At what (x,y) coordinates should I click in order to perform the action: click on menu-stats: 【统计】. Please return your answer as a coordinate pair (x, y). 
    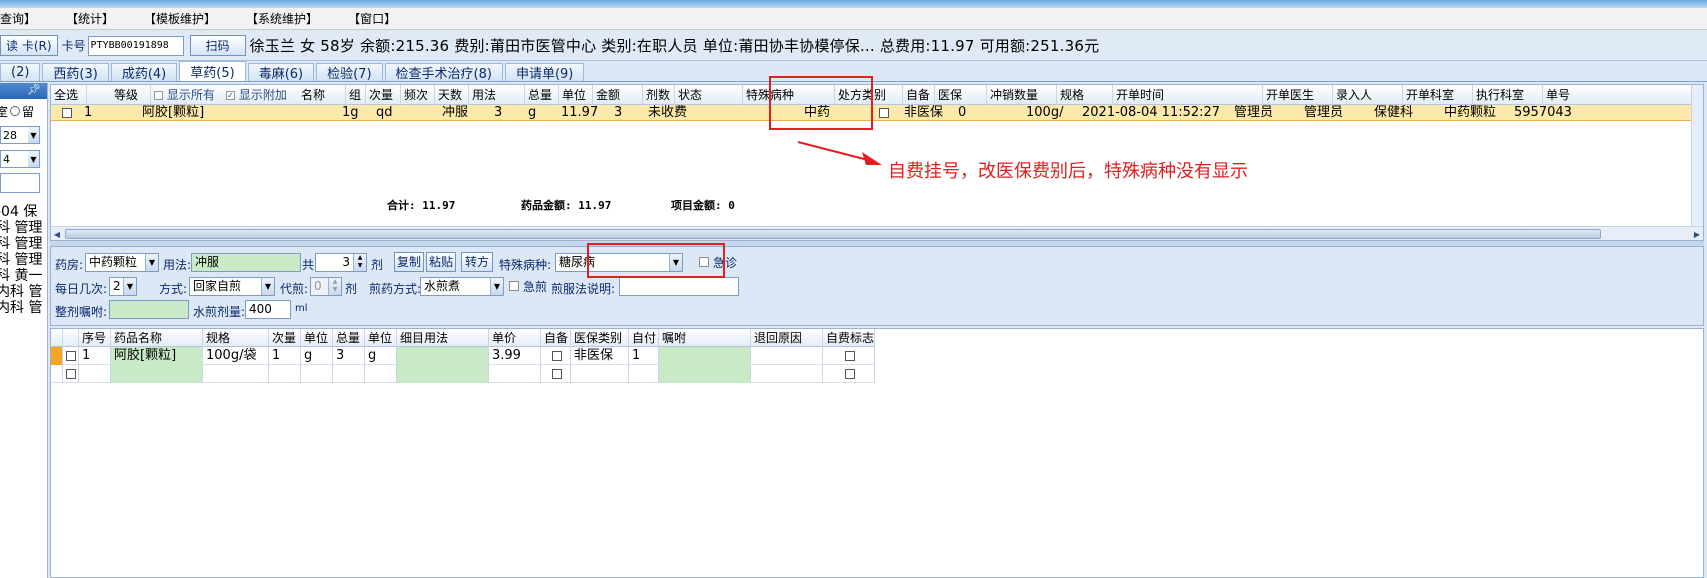
    Looking at the image, I should click on (90, 18).